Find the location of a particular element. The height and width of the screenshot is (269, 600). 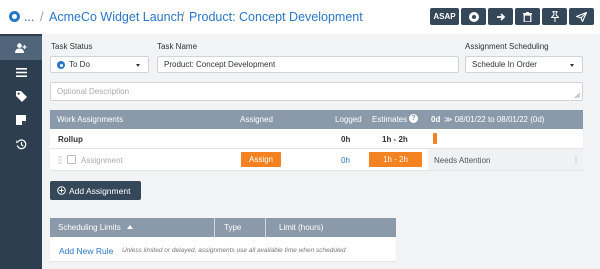

sidebar-item-assignments is located at coordinates (21, 48).